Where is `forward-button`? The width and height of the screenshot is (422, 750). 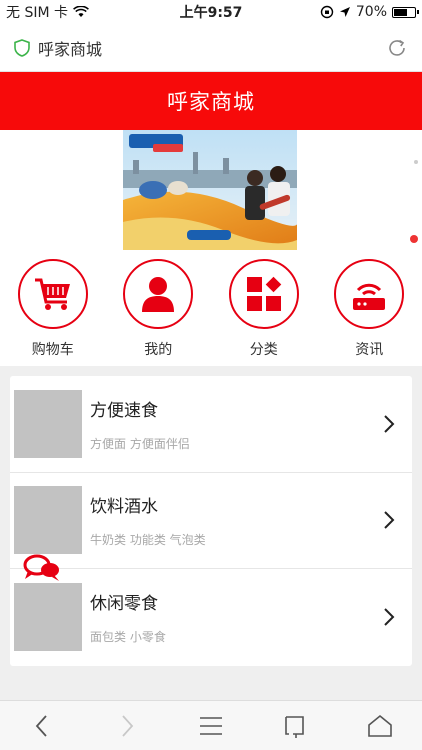
forward-button is located at coordinates (127, 726).